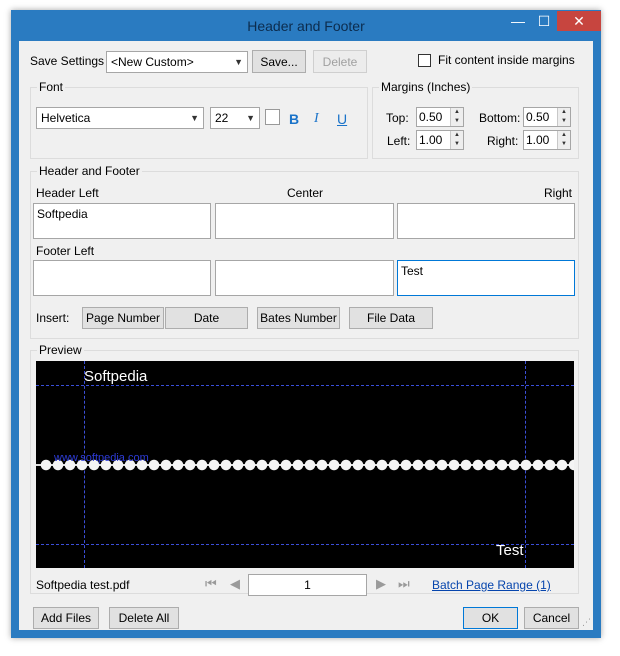 Image resolution: width=620 pixels, height=656 pixels. What do you see at coordinates (122, 278) in the screenshot?
I see `footer-left-input` at bounding box center [122, 278].